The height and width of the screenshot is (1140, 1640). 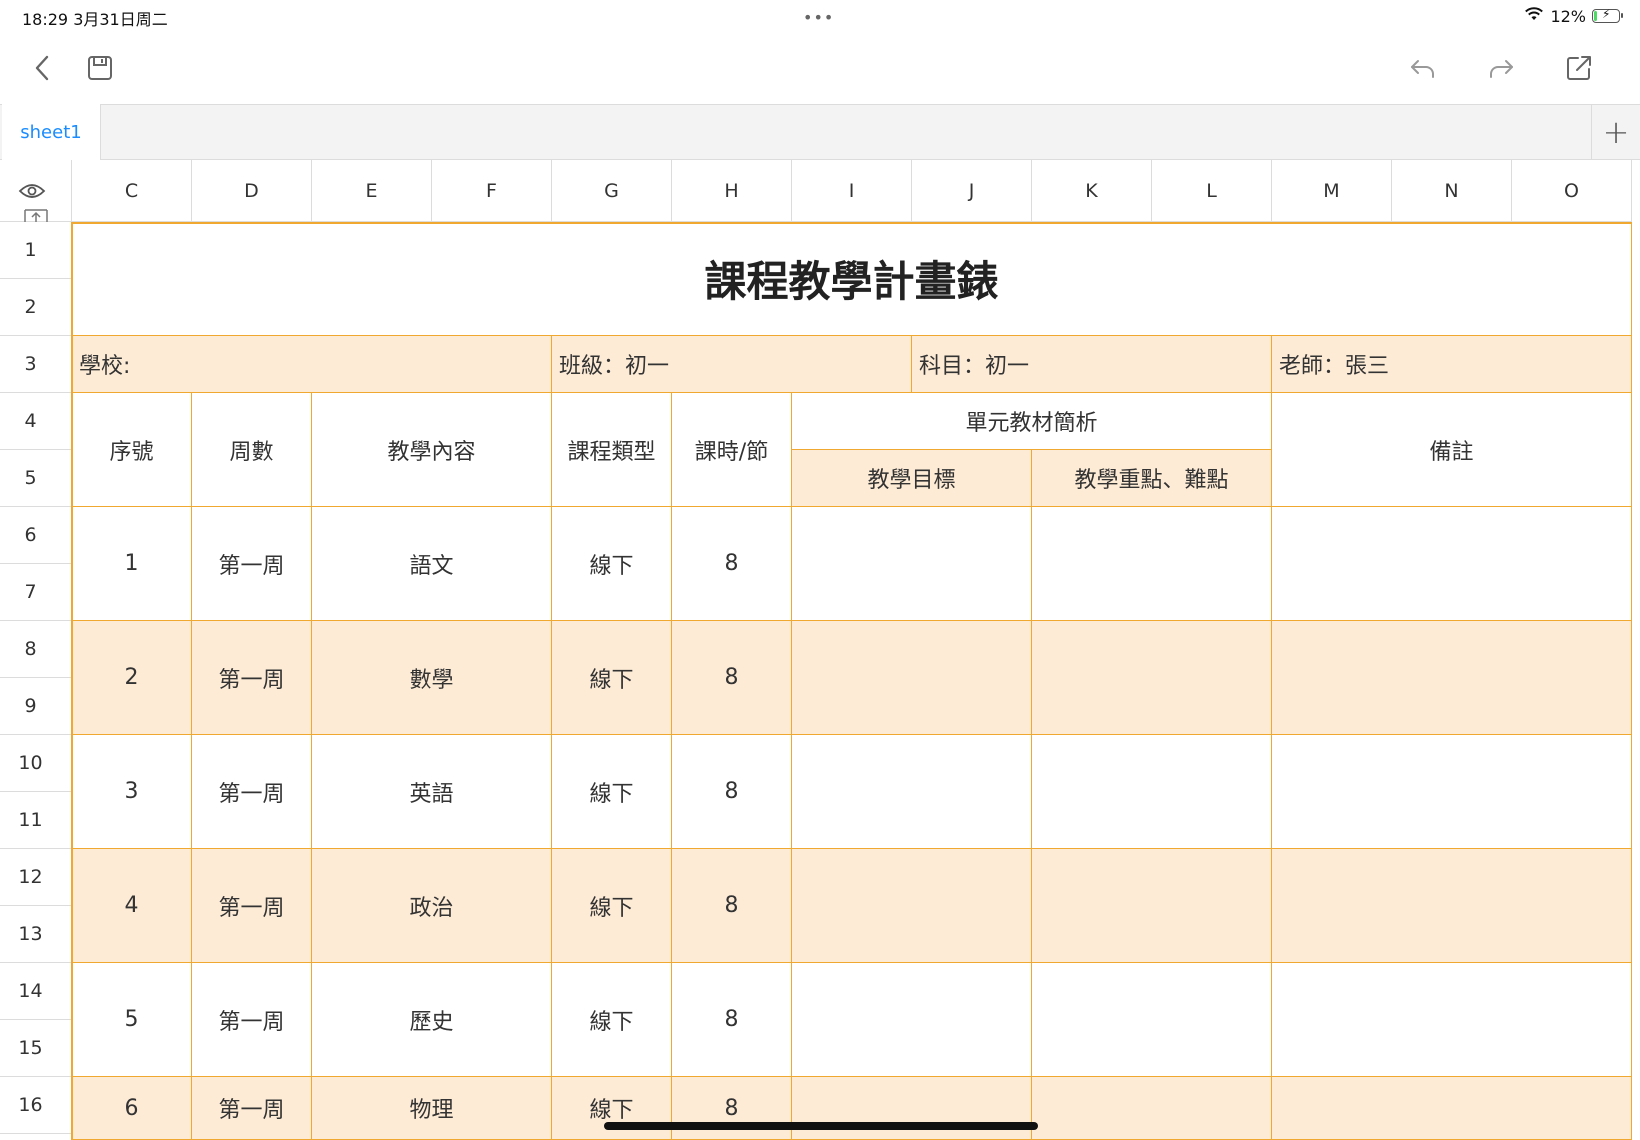 What do you see at coordinates (36, 706) in the screenshot?
I see `row-header-9: 9` at bounding box center [36, 706].